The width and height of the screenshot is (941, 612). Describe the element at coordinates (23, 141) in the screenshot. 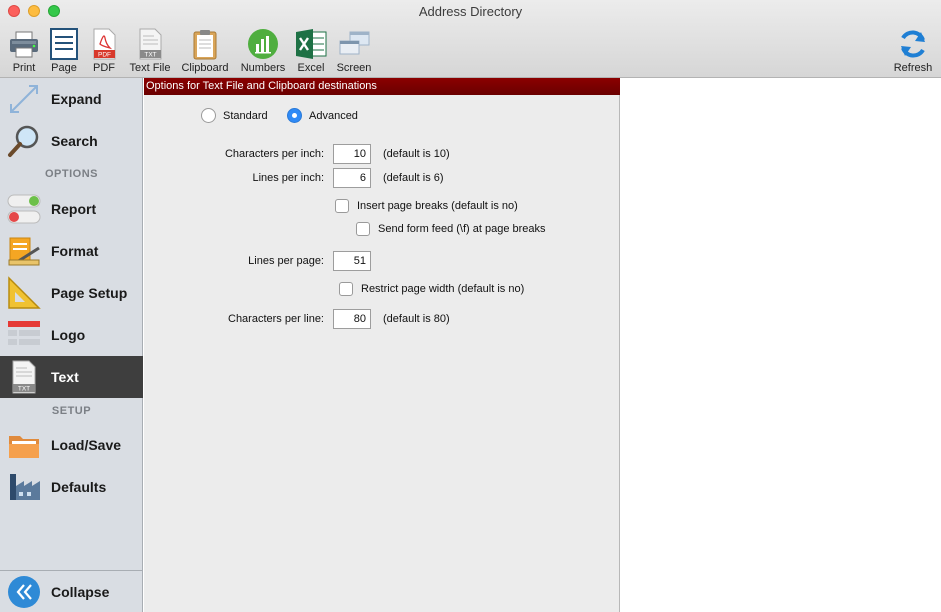

I see `magnifier-icon` at that location.